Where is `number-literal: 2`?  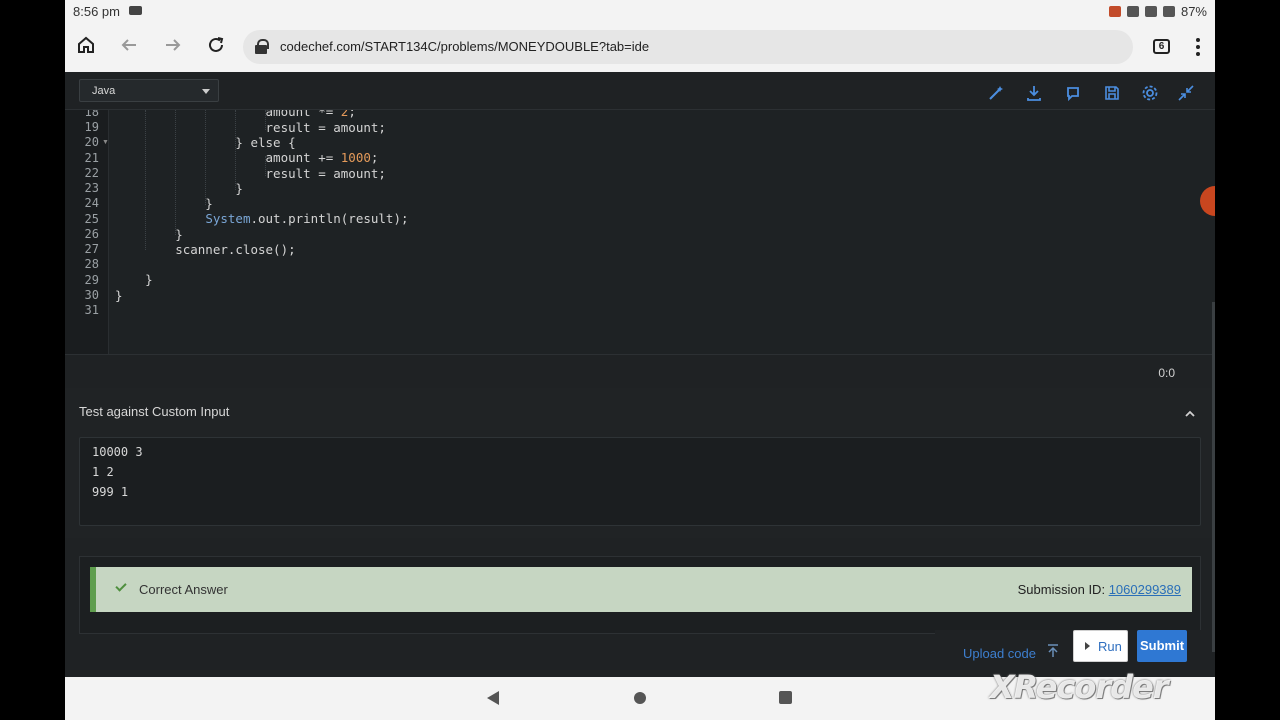 number-literal: 2 is located at coordinates (344, 114).